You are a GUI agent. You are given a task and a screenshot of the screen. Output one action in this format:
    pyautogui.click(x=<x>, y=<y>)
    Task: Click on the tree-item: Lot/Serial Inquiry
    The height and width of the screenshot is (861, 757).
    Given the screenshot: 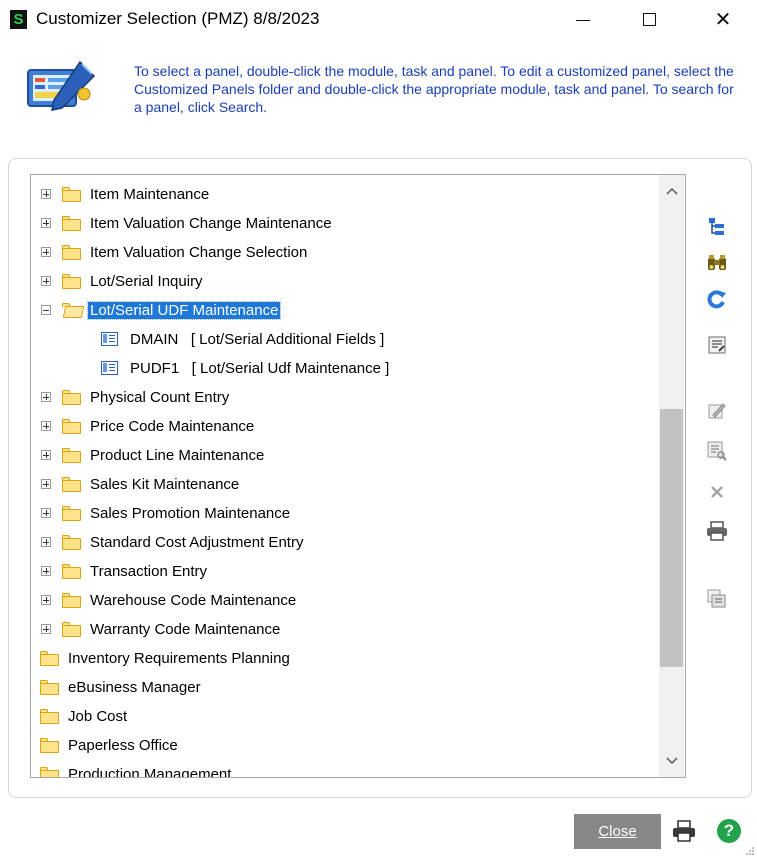 What is the action you would take?
    pyautogui.click(x=122, y=281)
    